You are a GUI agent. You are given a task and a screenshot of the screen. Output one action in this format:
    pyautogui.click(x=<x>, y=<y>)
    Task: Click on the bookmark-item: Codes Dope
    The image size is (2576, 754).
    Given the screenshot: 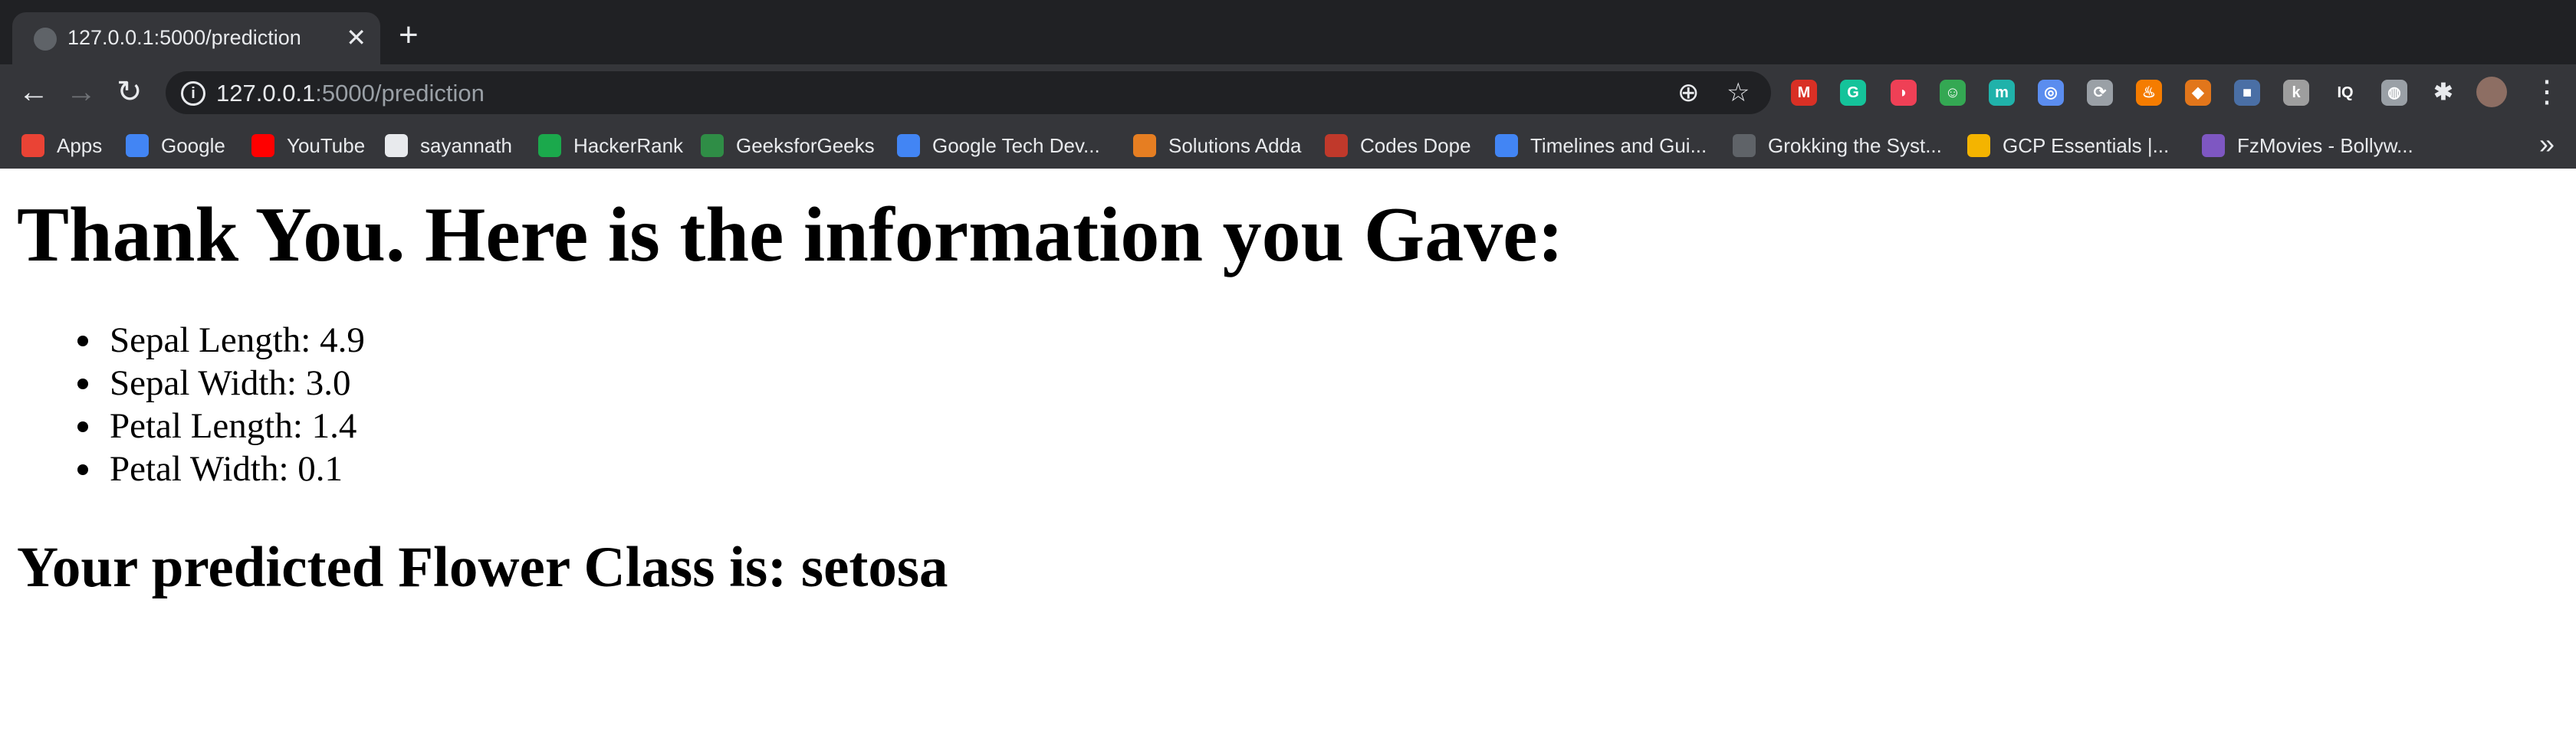 What is the action you would take?
    pyautogui.click(x=1398, y=145)
    